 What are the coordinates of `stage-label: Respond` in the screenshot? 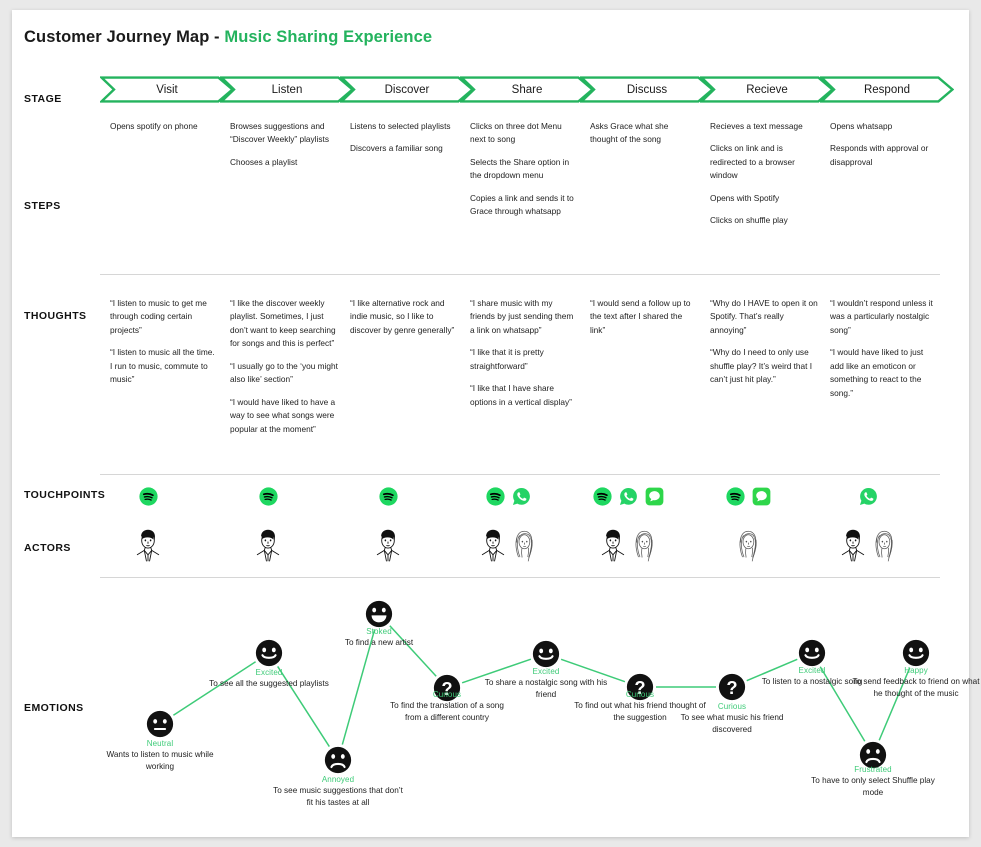 It's located at (887, 89).